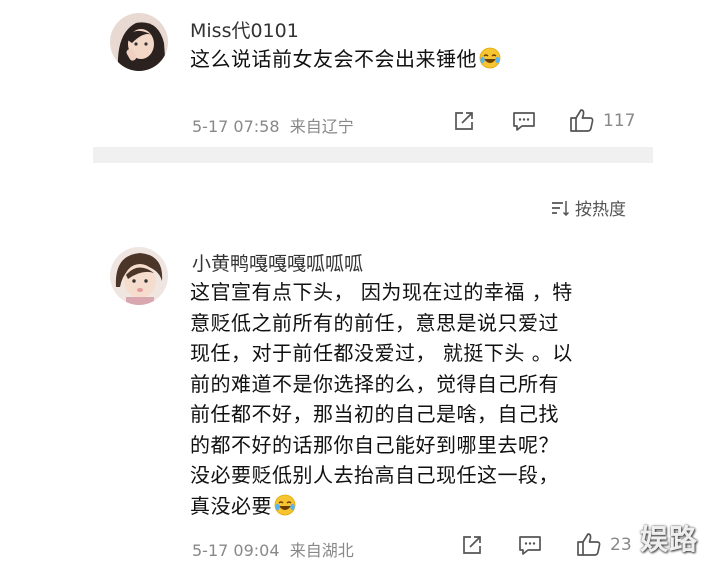 The image size is (719, 569). What do you see at coordinates (374, 414) in the screenshot?
I see `comment-text-line: 前任都不好，那当初的自己是啥，自己找` at bounding box center [374, 414].